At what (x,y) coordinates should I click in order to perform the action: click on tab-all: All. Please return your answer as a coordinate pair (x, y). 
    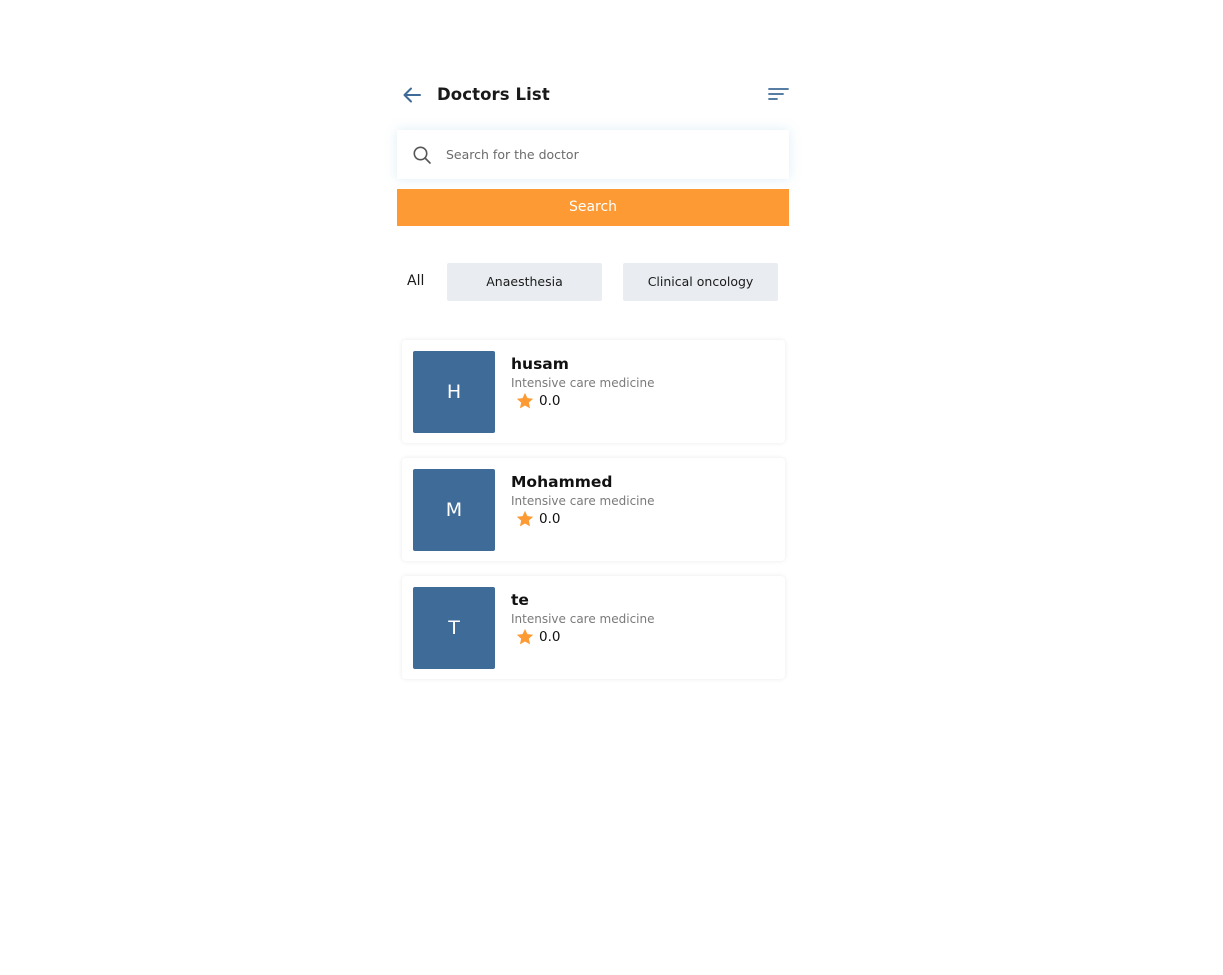
    Looking at the image, I should click on (415, 281).